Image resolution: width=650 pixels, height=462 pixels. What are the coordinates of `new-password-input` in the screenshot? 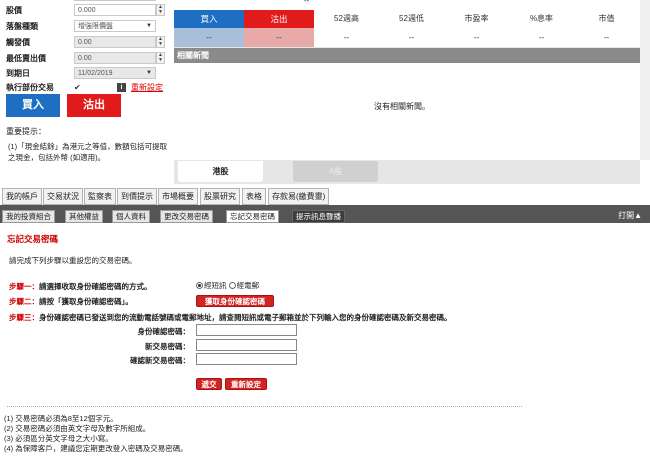 It's located at (246, 345).